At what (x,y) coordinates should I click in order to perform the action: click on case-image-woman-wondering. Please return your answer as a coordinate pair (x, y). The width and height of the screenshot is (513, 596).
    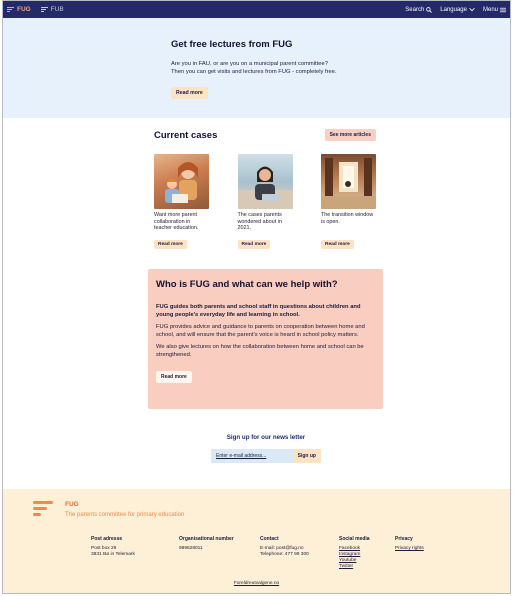
    Looking at the image, I should click on (265, 181).